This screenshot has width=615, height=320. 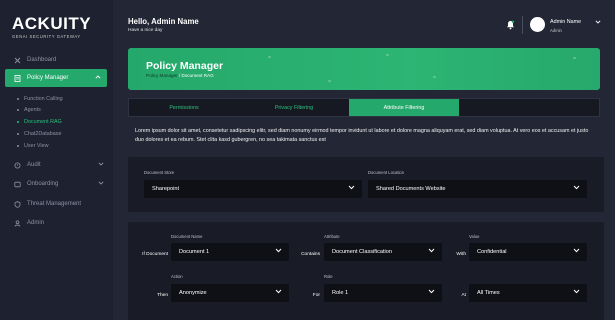 What do you see at coordinates (463, 295) in the screenshot?
I see `at-label: At` at bounding box center [463, 295].